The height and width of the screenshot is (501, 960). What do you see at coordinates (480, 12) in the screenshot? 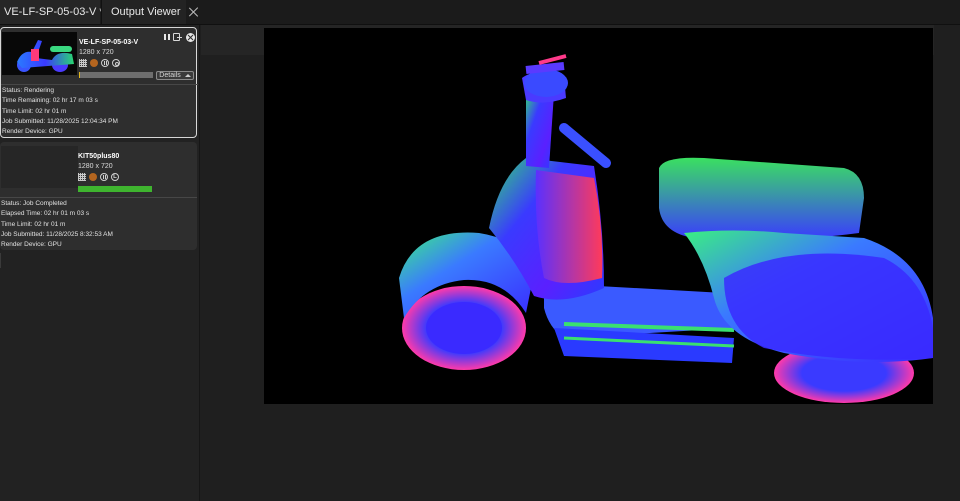
I see `tab-bar: VE-LF-SP-05-03-V * Output Viewer` at bounding box center [480, 12].